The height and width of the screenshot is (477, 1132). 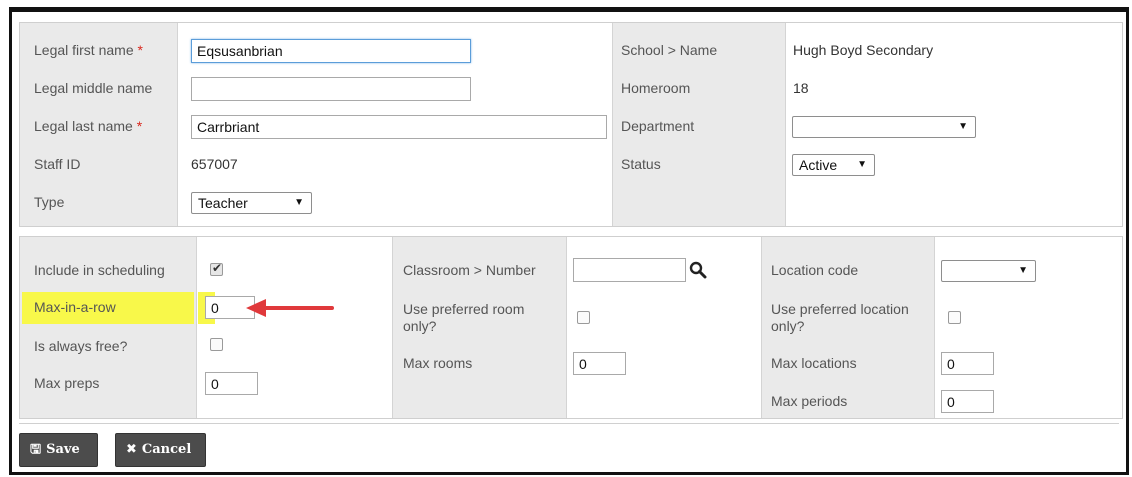 I want to click on search-icon, so click(x=698, y=270).